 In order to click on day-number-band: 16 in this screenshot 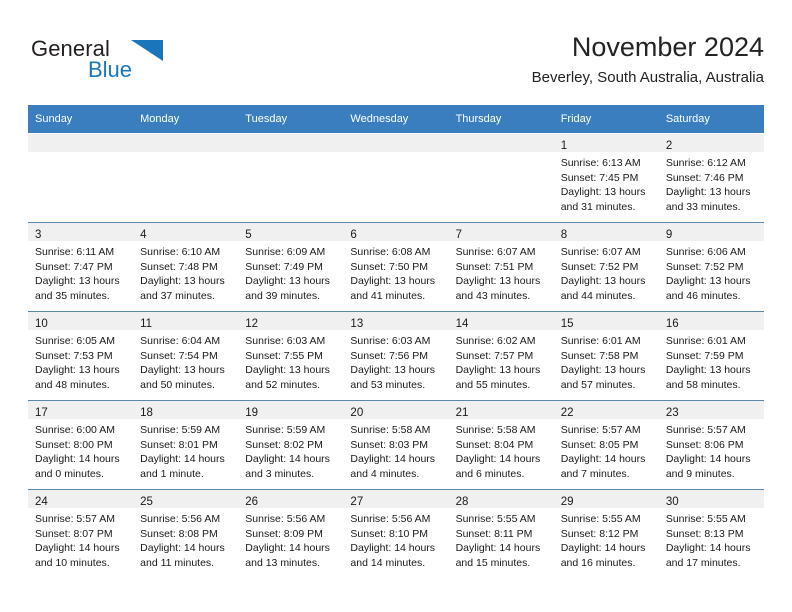, I will do `click(711, 321)`.